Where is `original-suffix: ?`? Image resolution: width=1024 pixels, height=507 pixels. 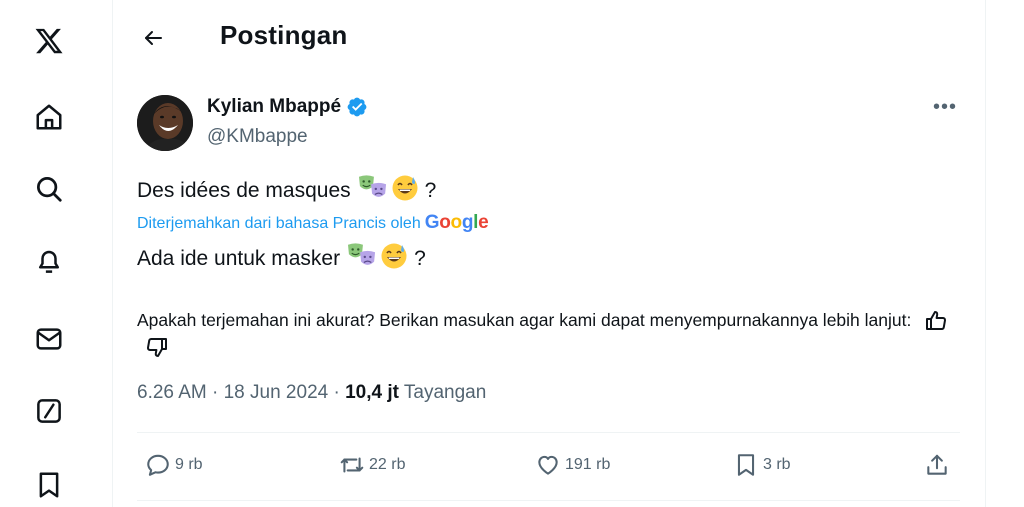
original-suffix: ? is located at coordinates (430, 190).